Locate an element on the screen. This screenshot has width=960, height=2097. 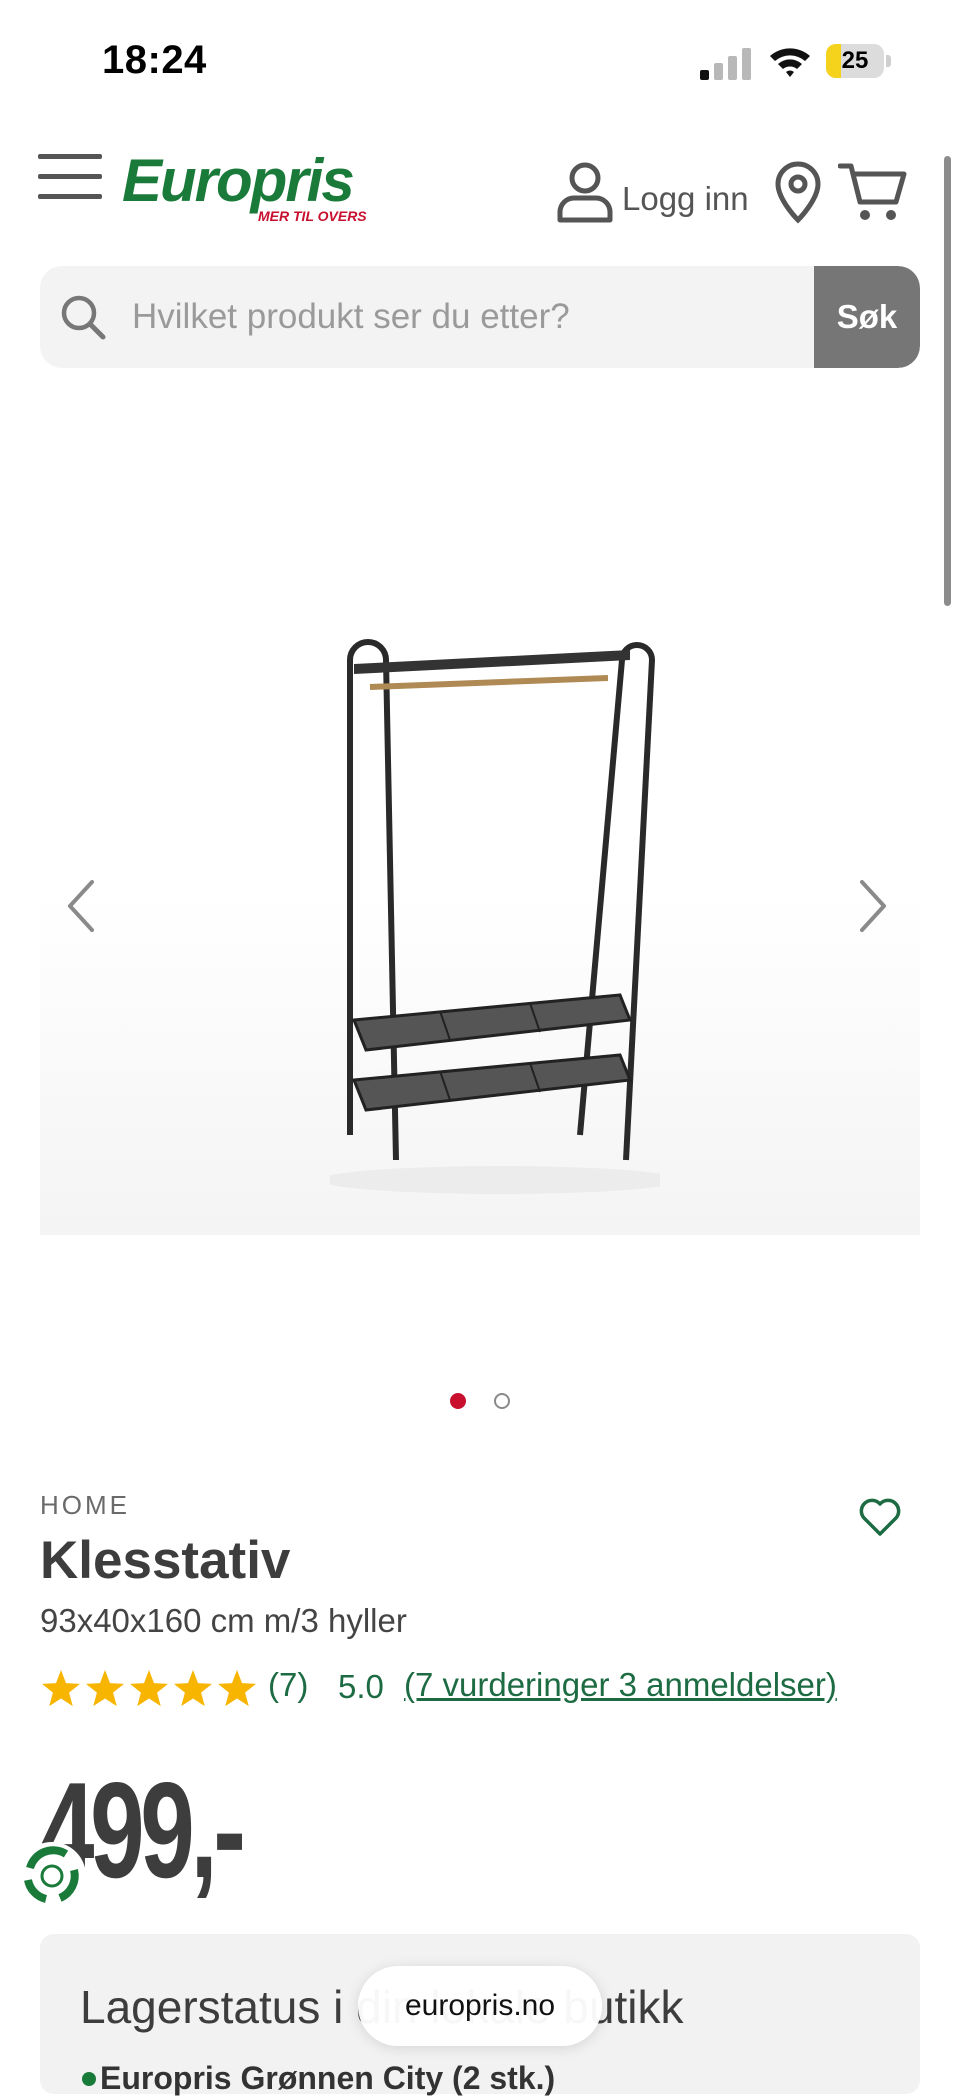
reviews-link: (7 vurderinger 3 anmeldelser) is located at coordinates (620, 1685).